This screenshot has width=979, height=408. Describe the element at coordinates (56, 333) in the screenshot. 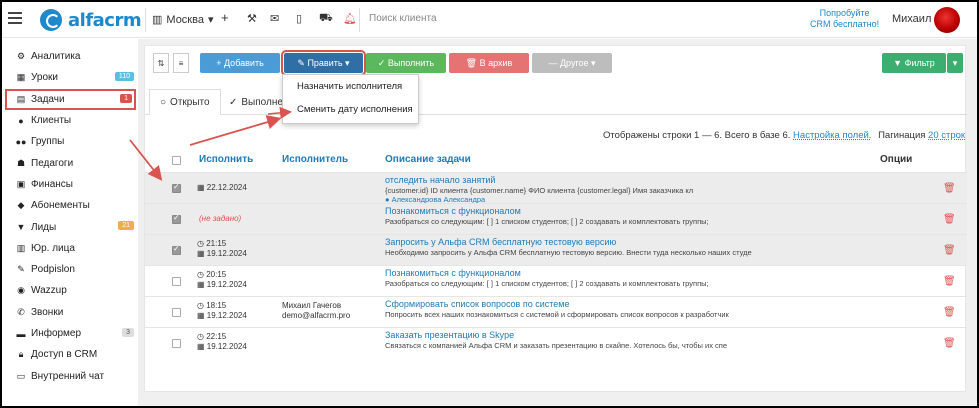

I see `sidebar-item-label: Информер` at that location.